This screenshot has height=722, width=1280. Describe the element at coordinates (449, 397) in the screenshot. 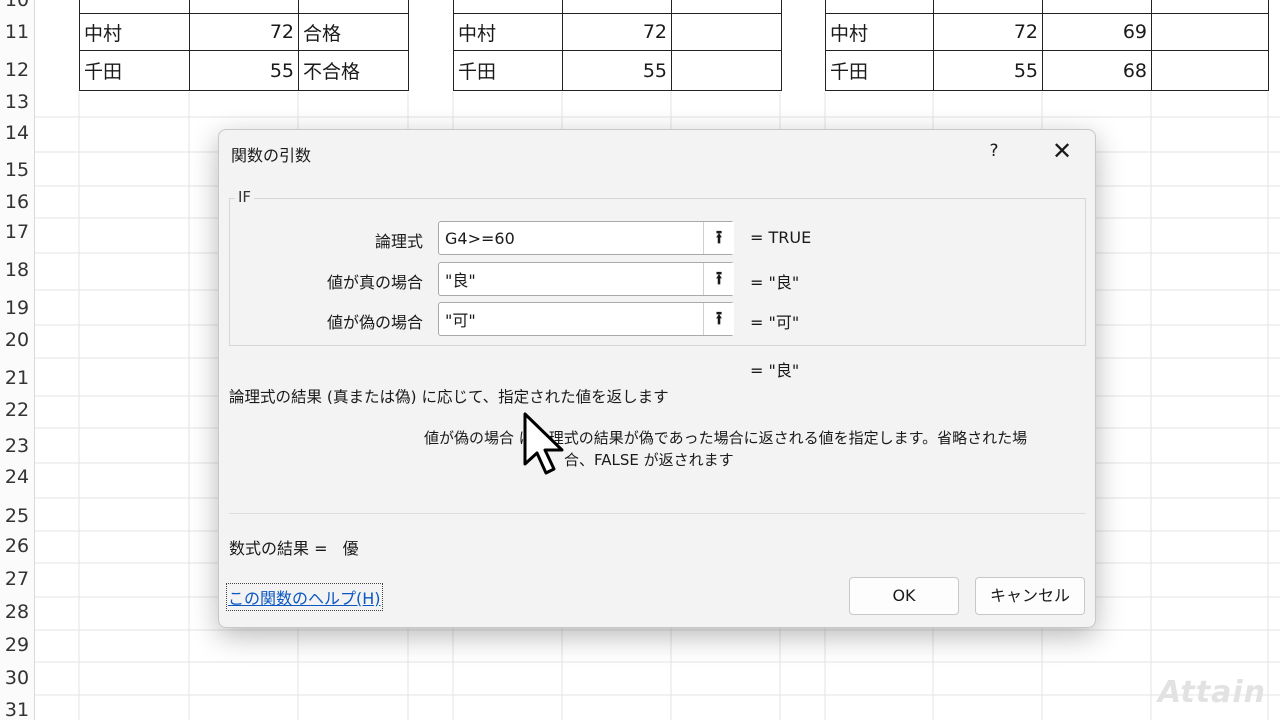

I see `function-description: 論理式の結果 (真または偽) に応じて、指定された値を返します` at that location.